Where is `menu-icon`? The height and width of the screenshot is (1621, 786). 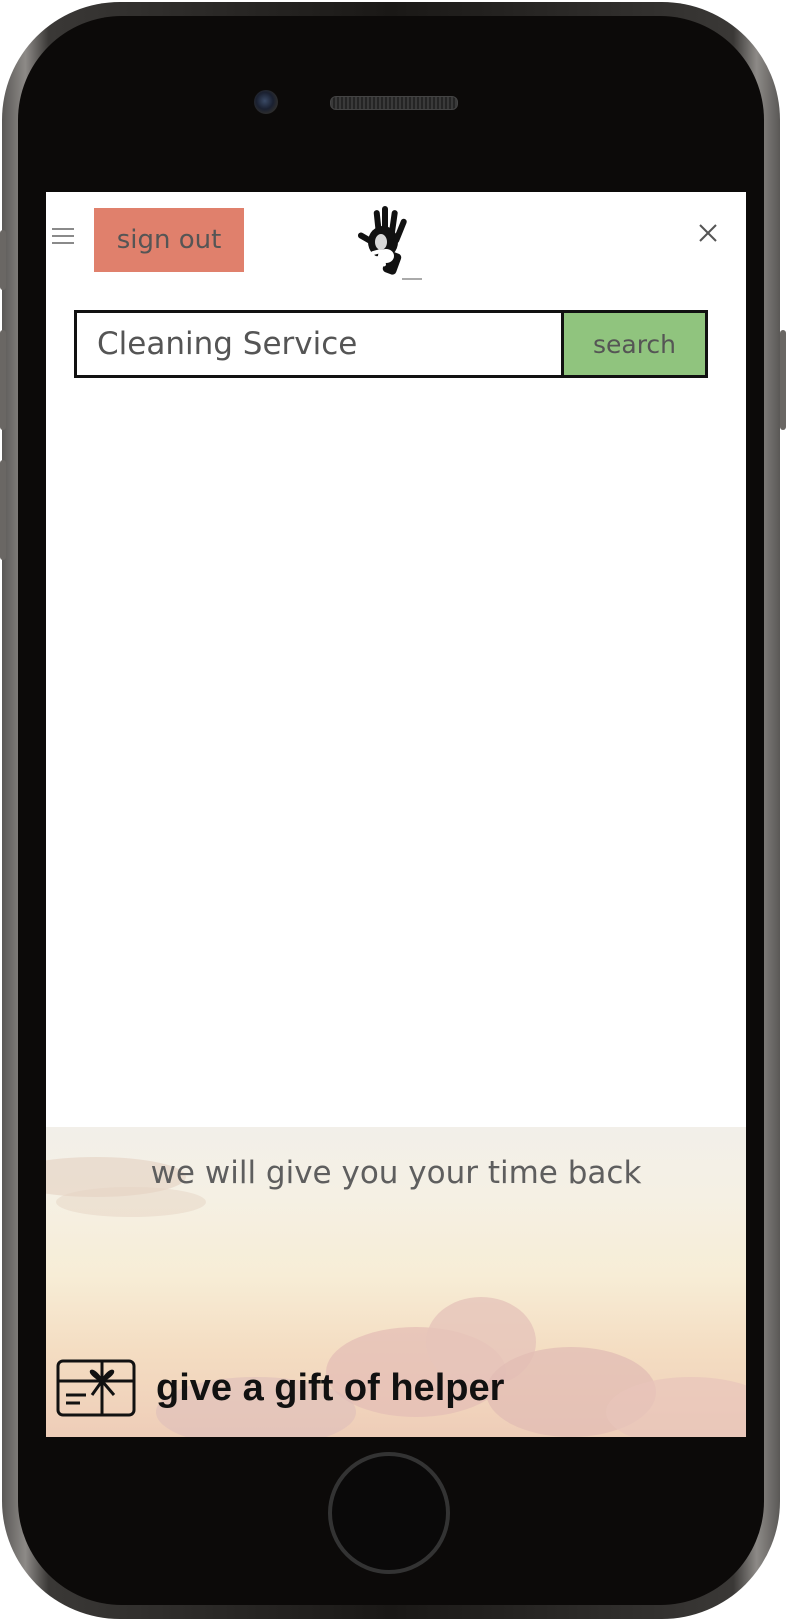 menu-icon is located at coordinates (63, 236).